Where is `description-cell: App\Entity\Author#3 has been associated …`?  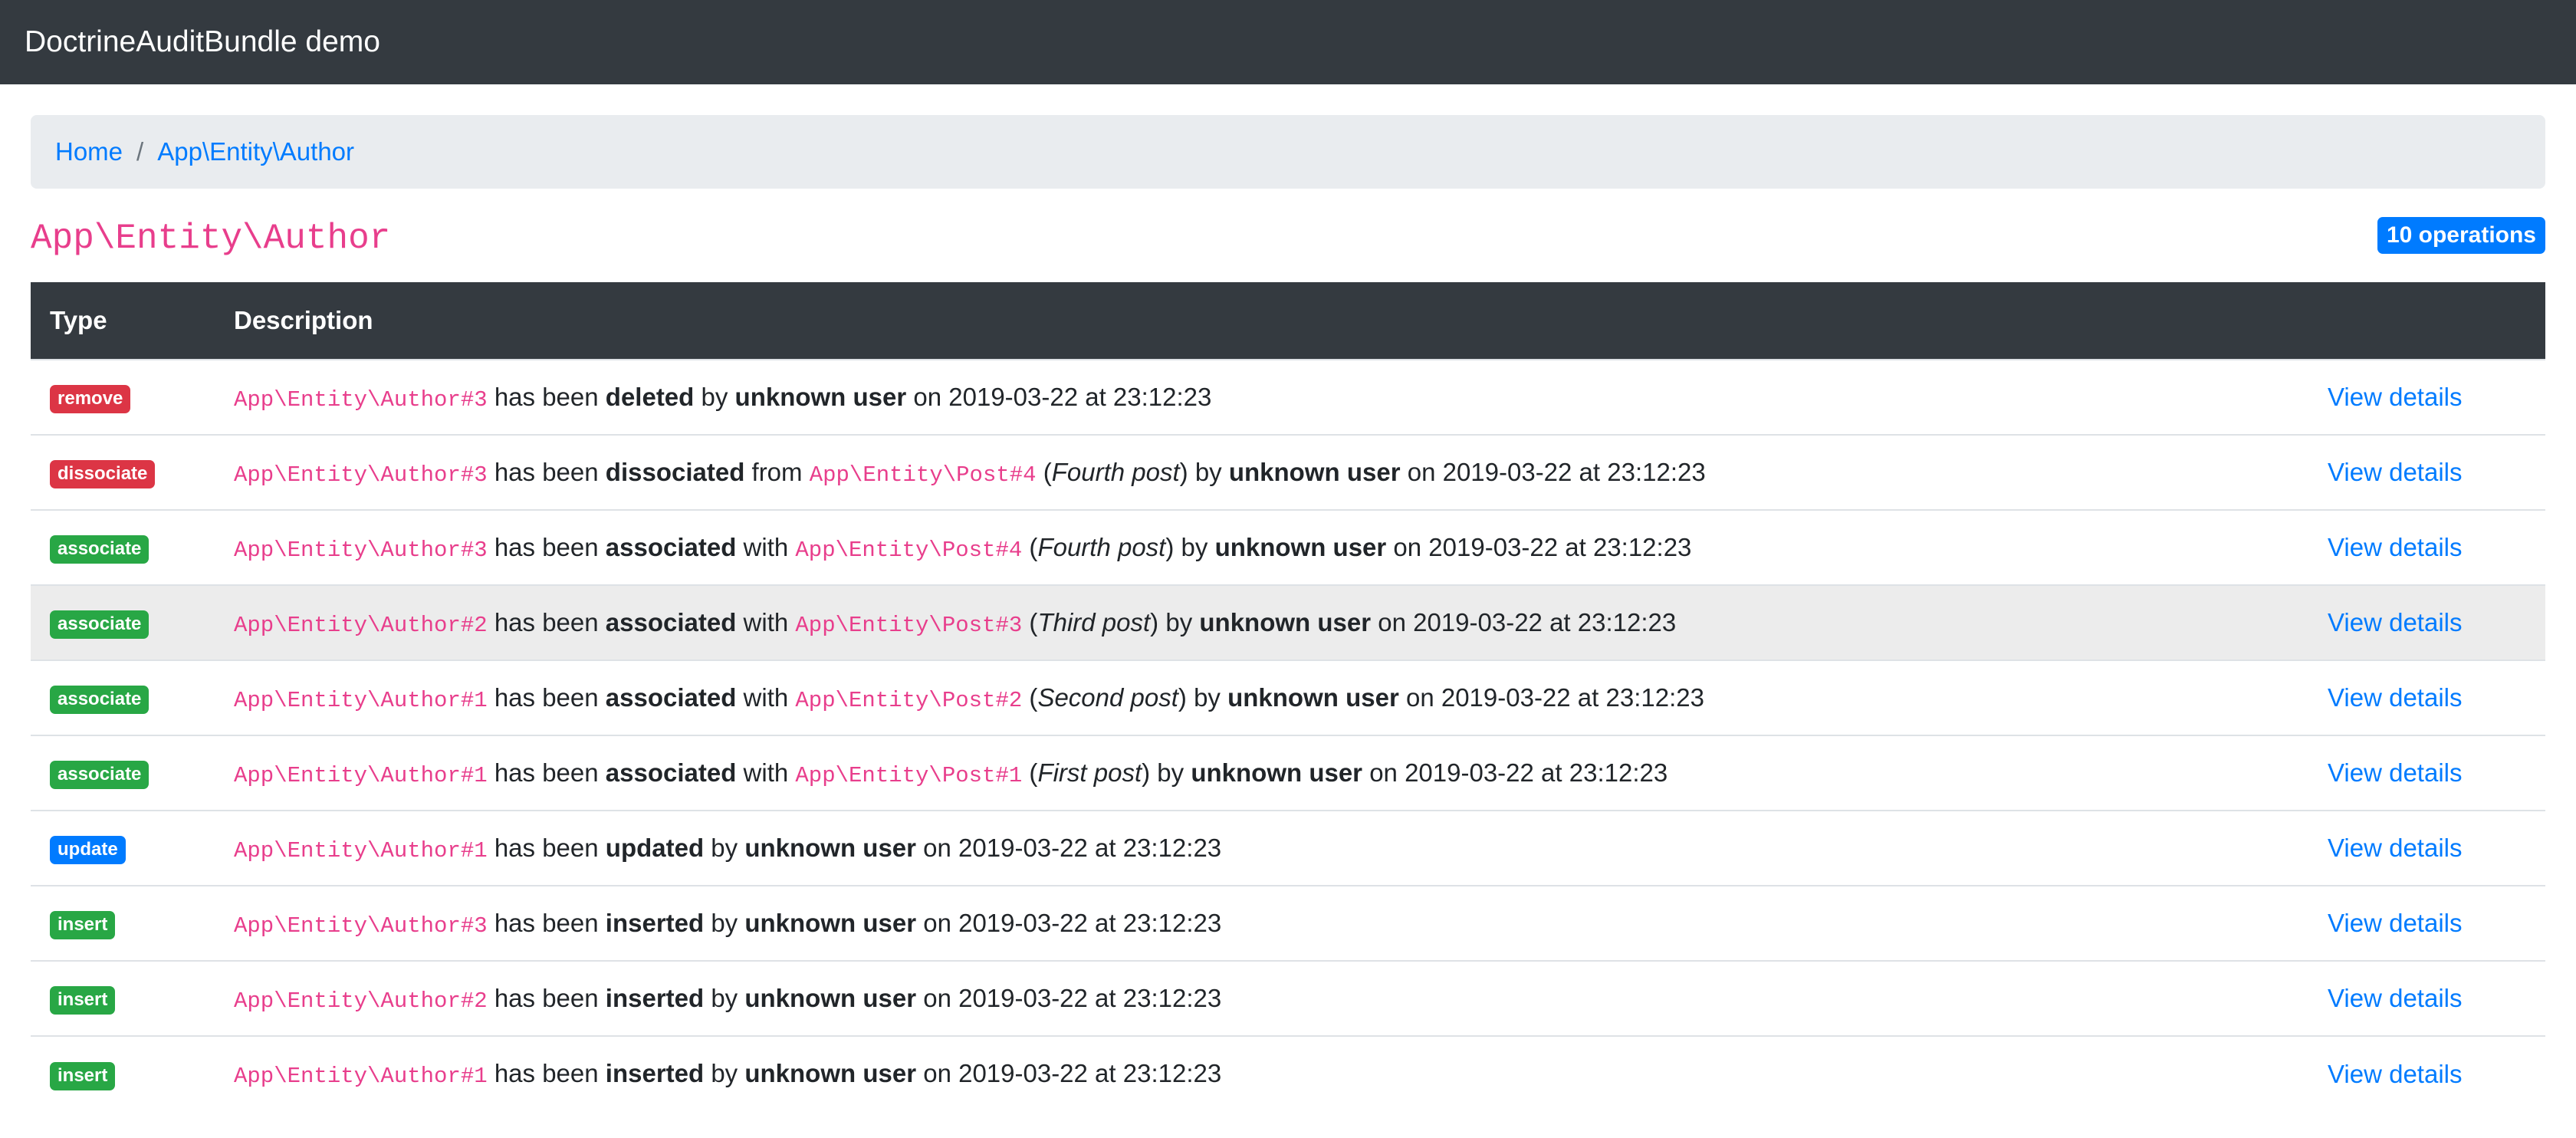
description-cell: App\Entity\Author#3 has been associated … is located at coordinates (1281, 547).